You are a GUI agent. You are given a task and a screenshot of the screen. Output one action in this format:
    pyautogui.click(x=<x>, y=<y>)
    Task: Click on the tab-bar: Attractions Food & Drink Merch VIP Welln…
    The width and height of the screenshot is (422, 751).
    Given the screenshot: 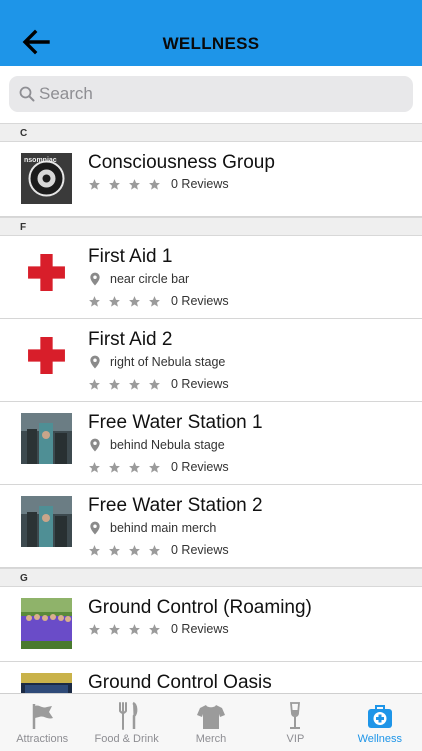 What is the action you would take?
    pyautogui.click(x=211, y=722)
    